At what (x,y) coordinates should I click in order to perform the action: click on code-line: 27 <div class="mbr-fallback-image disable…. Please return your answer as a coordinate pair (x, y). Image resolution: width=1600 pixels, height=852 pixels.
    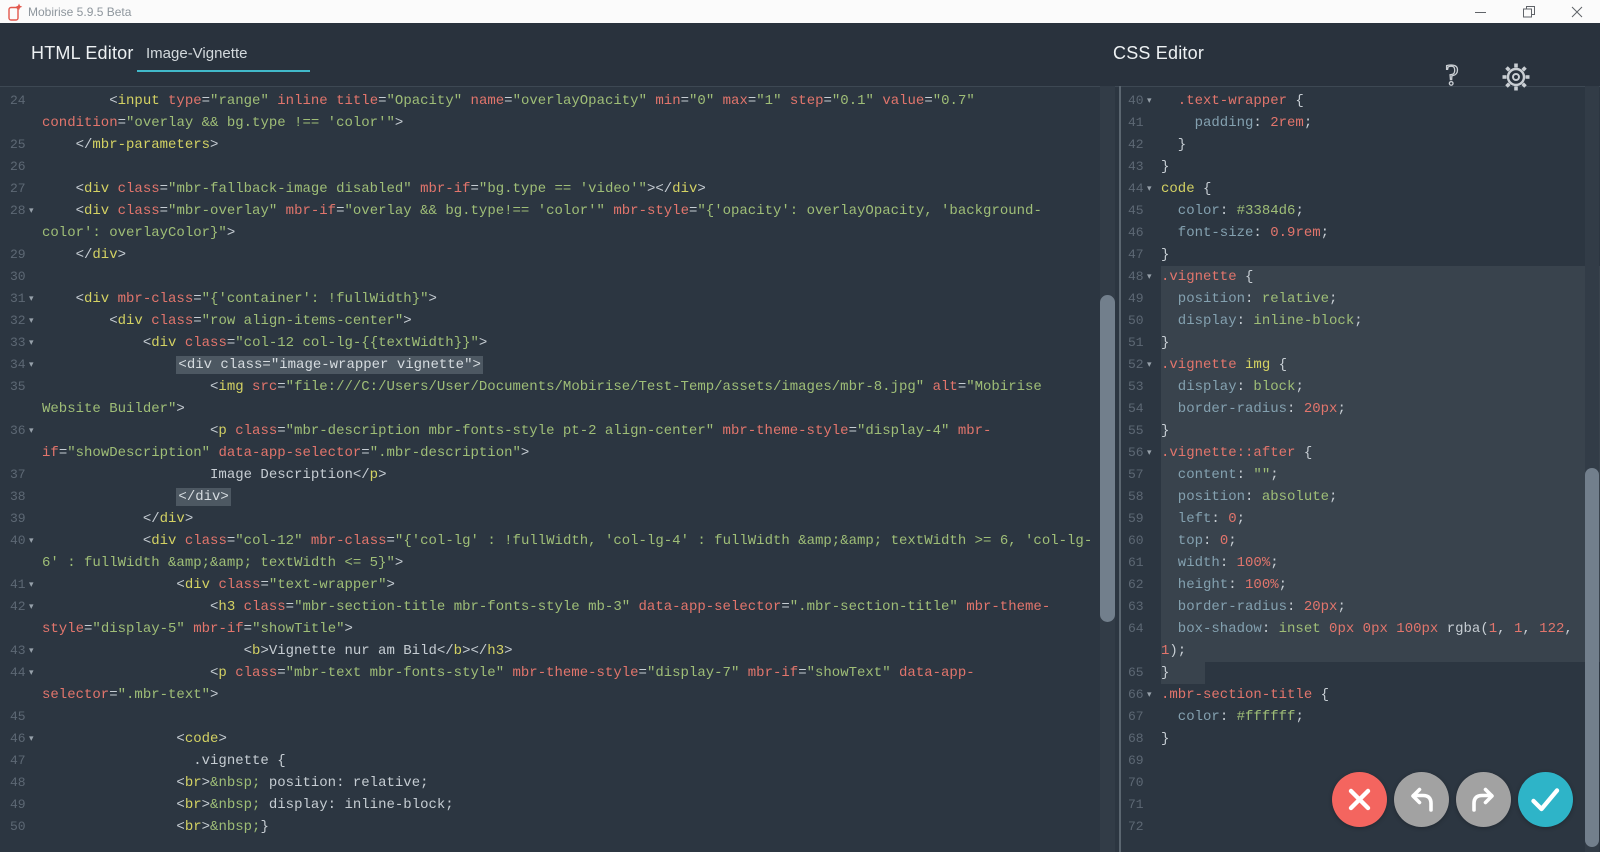
    Looking at the image, I should click on (559, 189).